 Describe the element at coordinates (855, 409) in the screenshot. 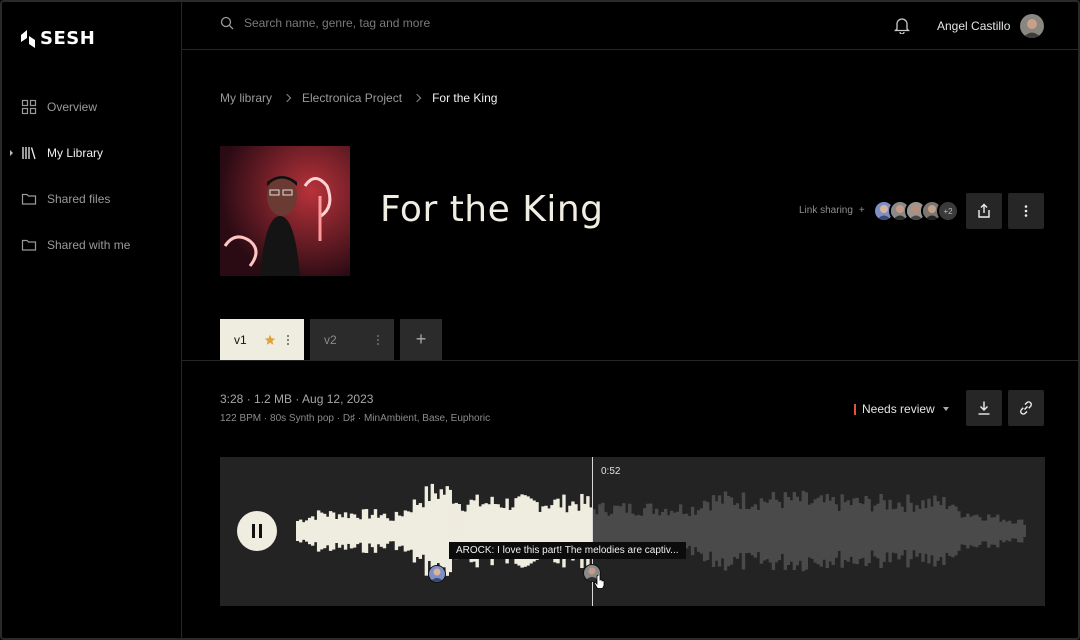

I see `status-color-indicator` at that location.